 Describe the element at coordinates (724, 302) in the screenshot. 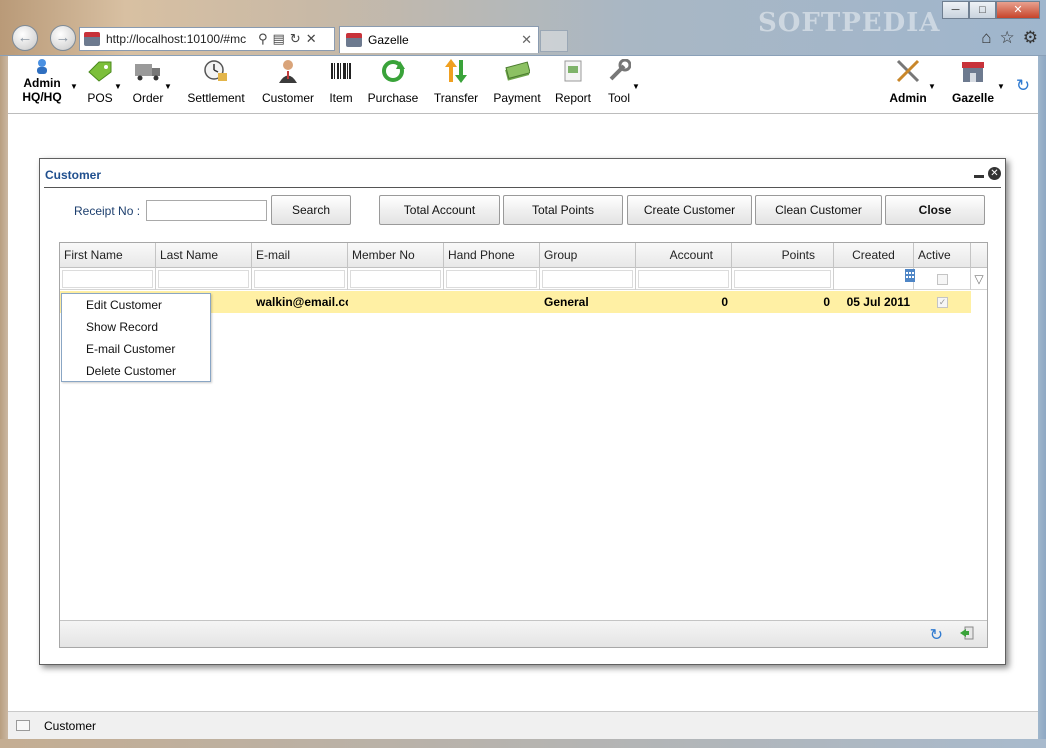

I see `cell-account: 0` at that location.